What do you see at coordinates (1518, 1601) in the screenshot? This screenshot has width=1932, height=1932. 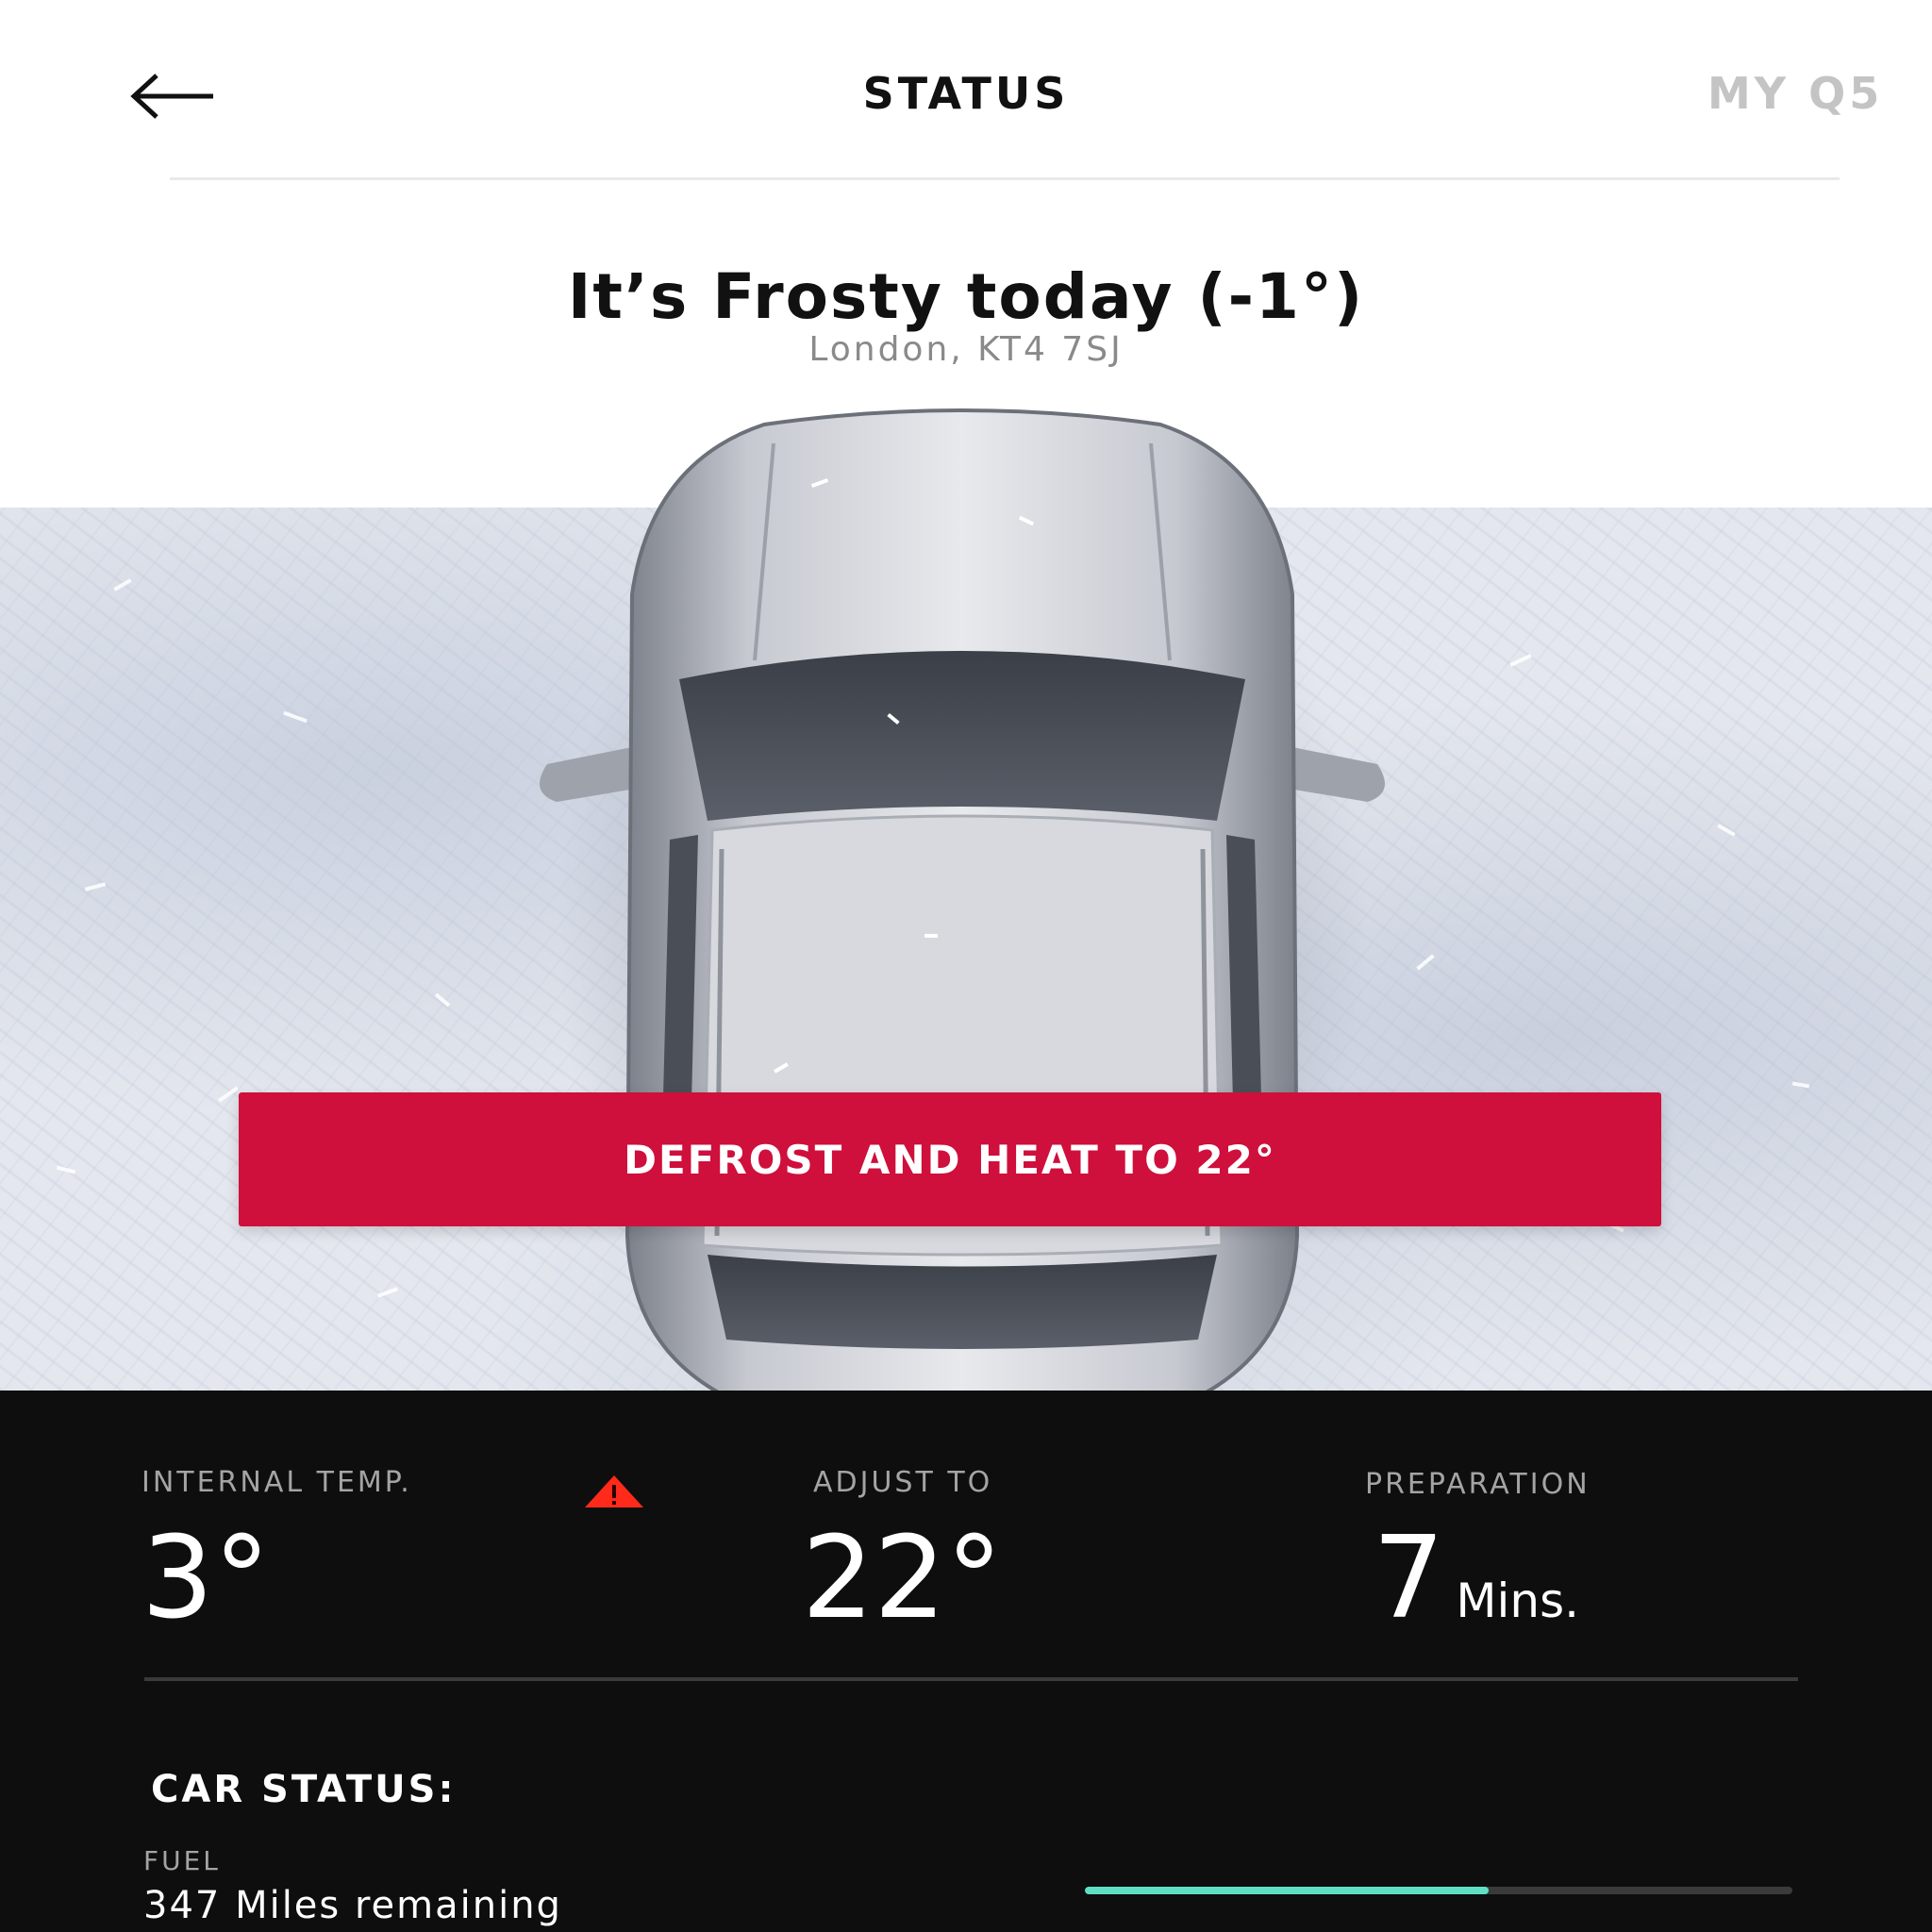 I see `preparation-unit: Mins.` at bounding box center [1518, 1601].